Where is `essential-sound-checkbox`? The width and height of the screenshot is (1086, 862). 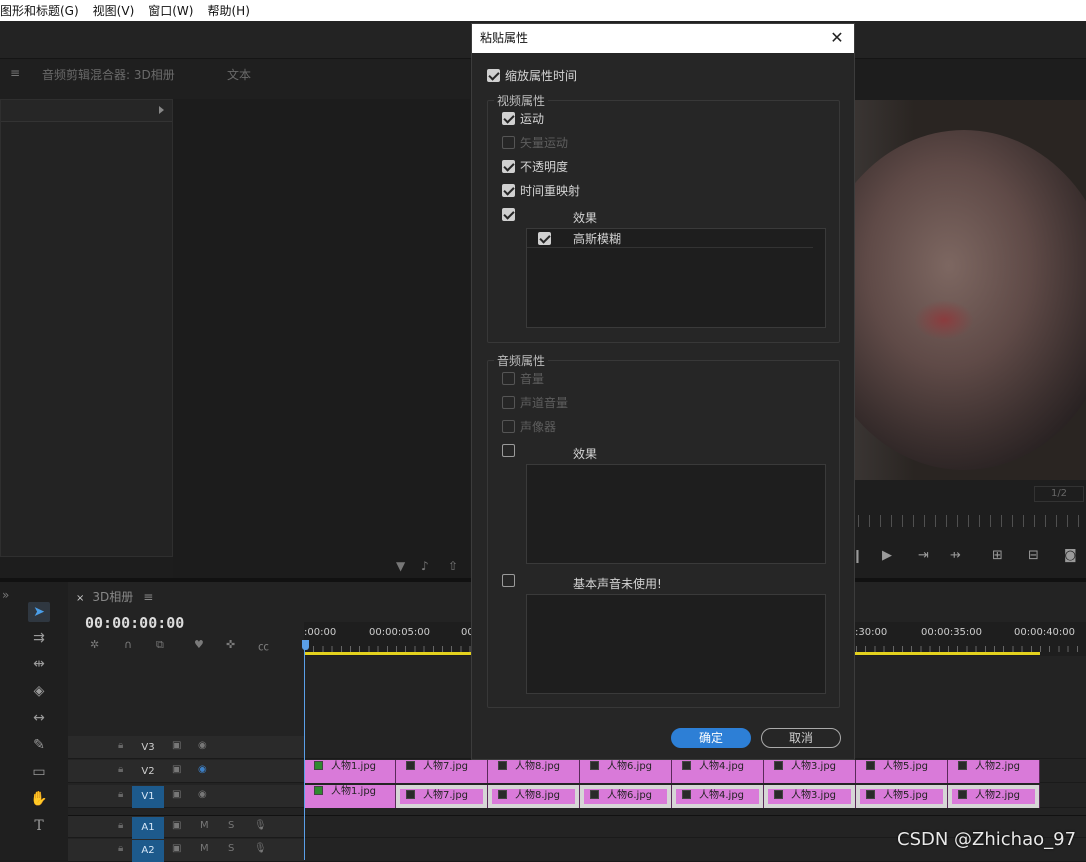 essential-sound-checkbox is located at coordinates (508, 580).